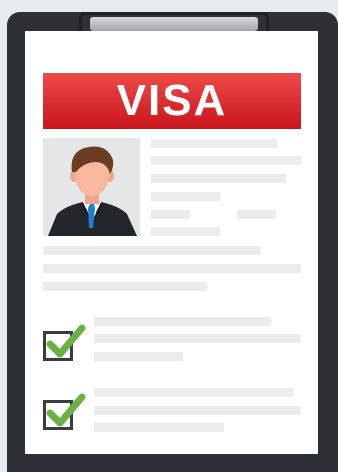 The height and width of the screenshot is (472, 338). I want to click on visa-banner: VISA, so click(172, 101).